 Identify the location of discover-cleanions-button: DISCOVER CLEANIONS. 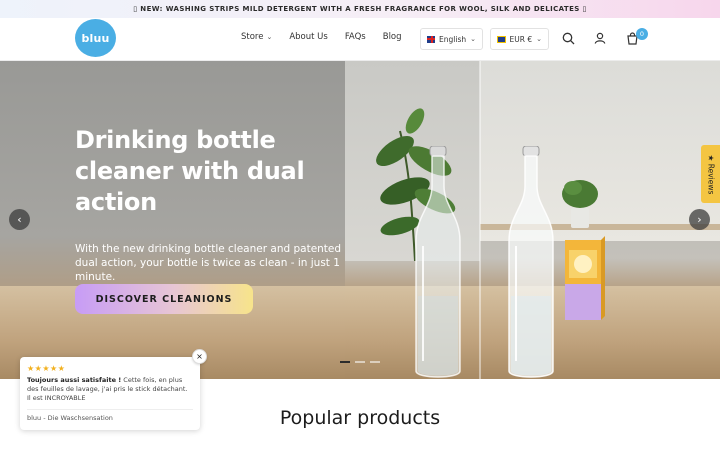
(164, 299).